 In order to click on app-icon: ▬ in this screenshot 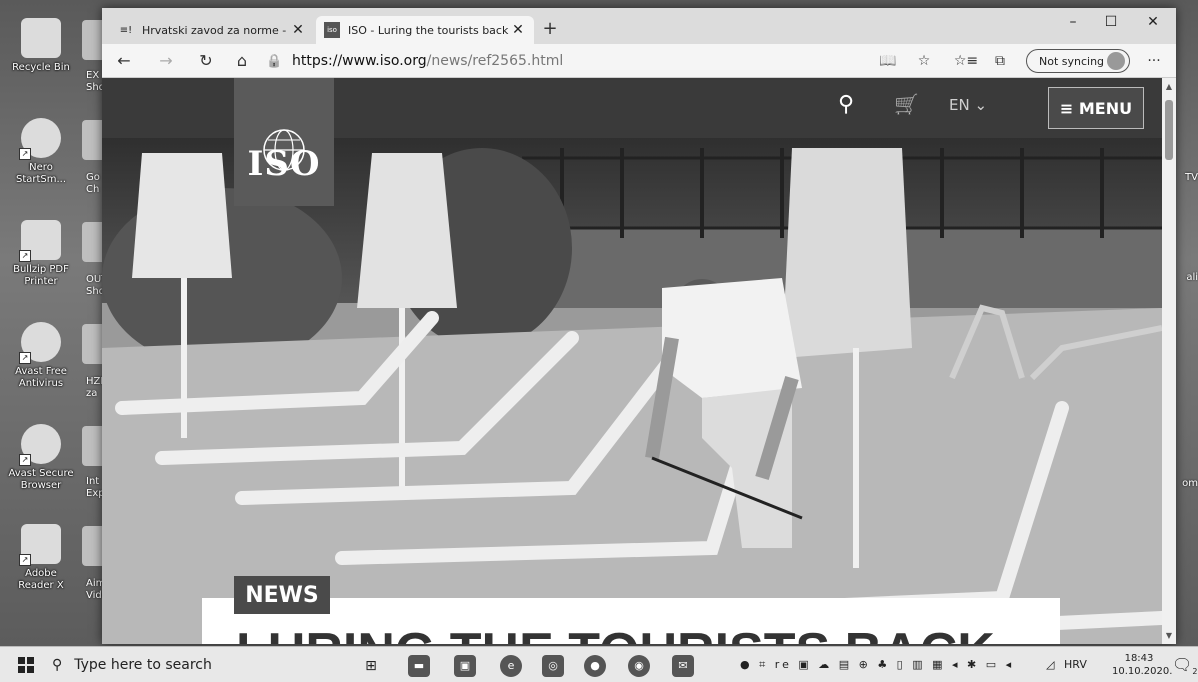, I will do `click(419, 666)`.